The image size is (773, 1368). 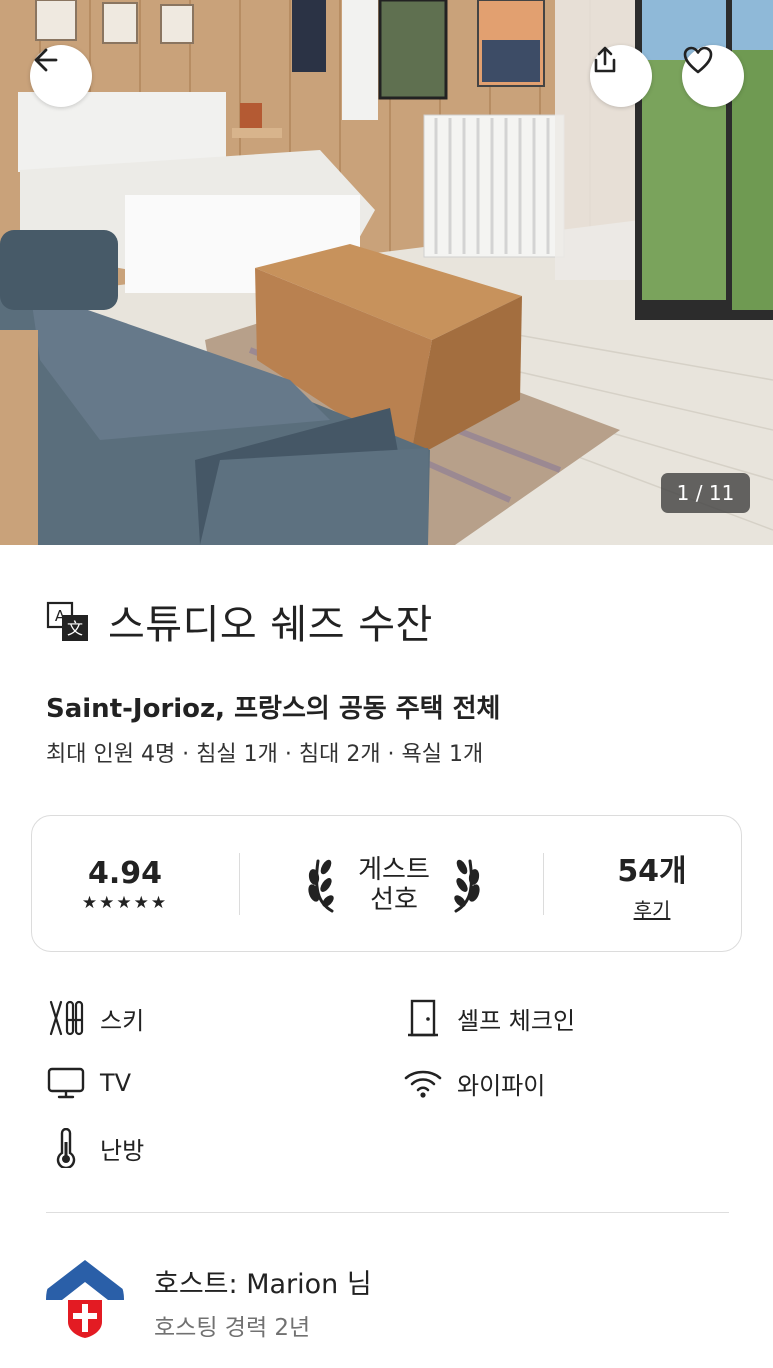 I want to click on listing-location: Saint-Jorioz, 프랑스의 공동 주택 전체, so click(x=273, y=709).